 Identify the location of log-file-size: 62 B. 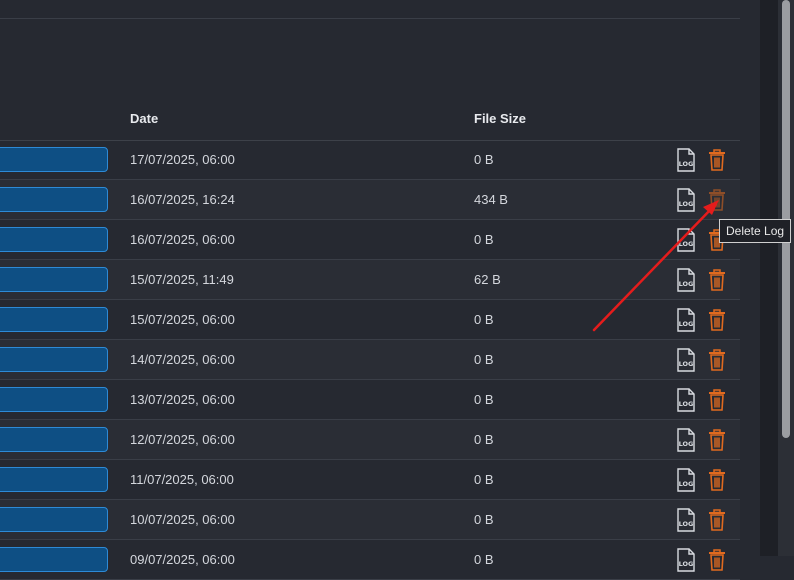
(487, 279).